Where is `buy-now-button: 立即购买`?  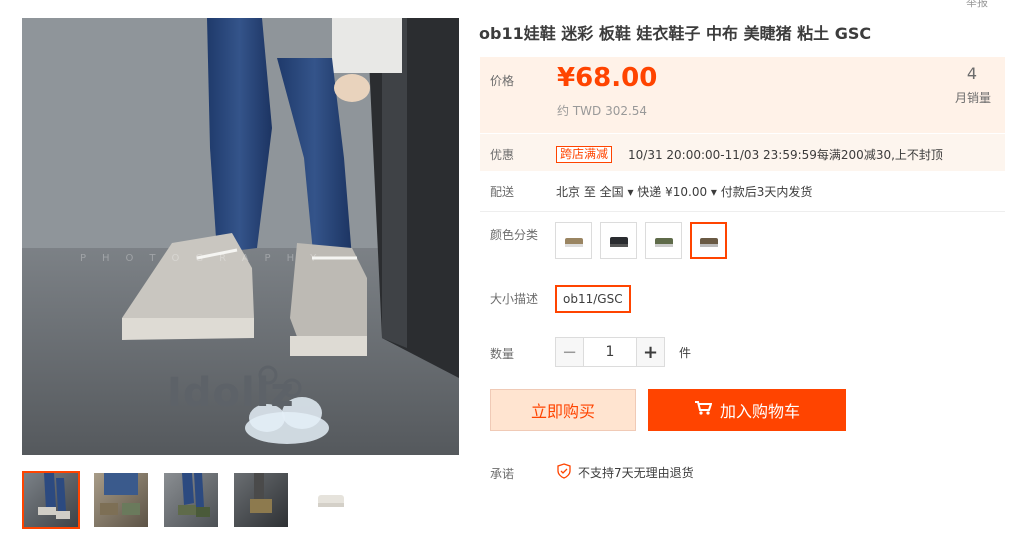
buy-now-button: 立即购买 is located at coordinates (563, 410).